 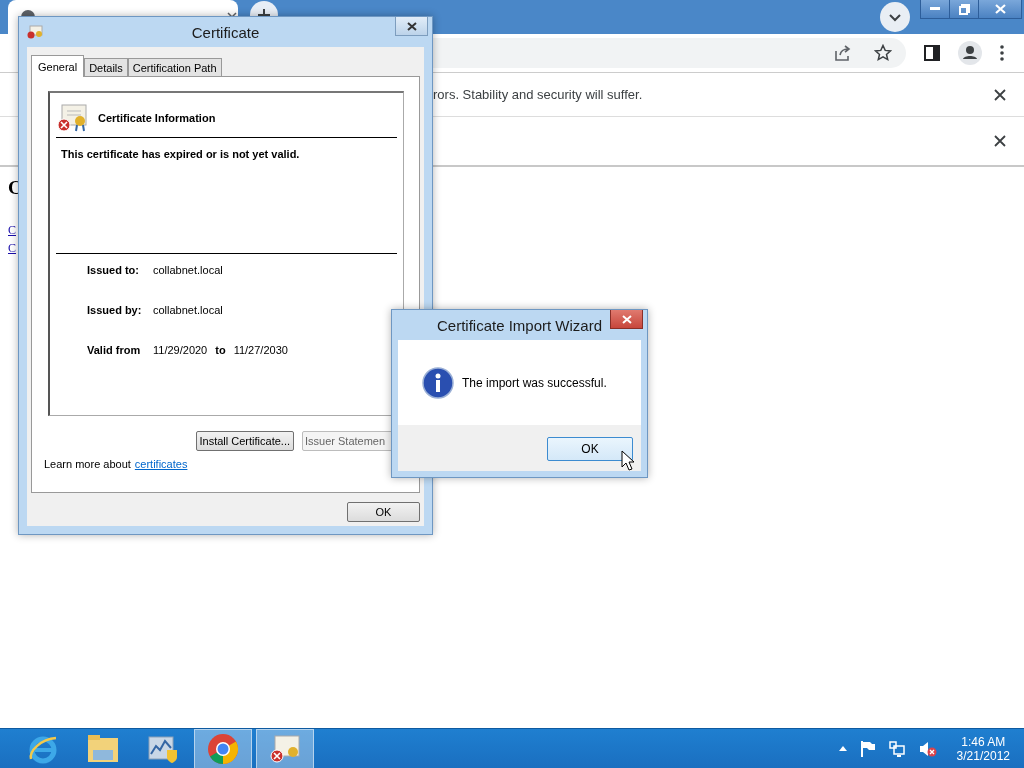 What do you see at coordinates (519, 325) in the screenshot?
I see `dialog-title: Certificate Import Wizard` at bounding box center [519, 325].